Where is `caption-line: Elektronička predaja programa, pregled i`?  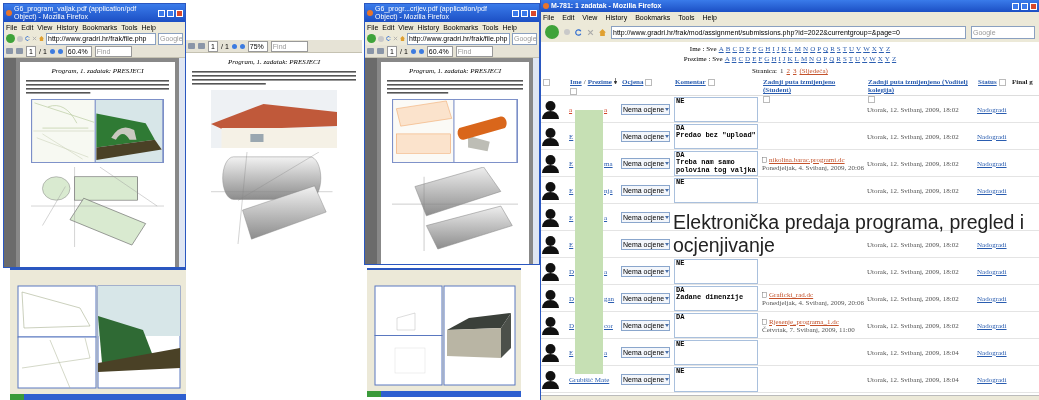
caption-line: Elektronička predaja programa, pregled i is located at coordinates (849, 222).